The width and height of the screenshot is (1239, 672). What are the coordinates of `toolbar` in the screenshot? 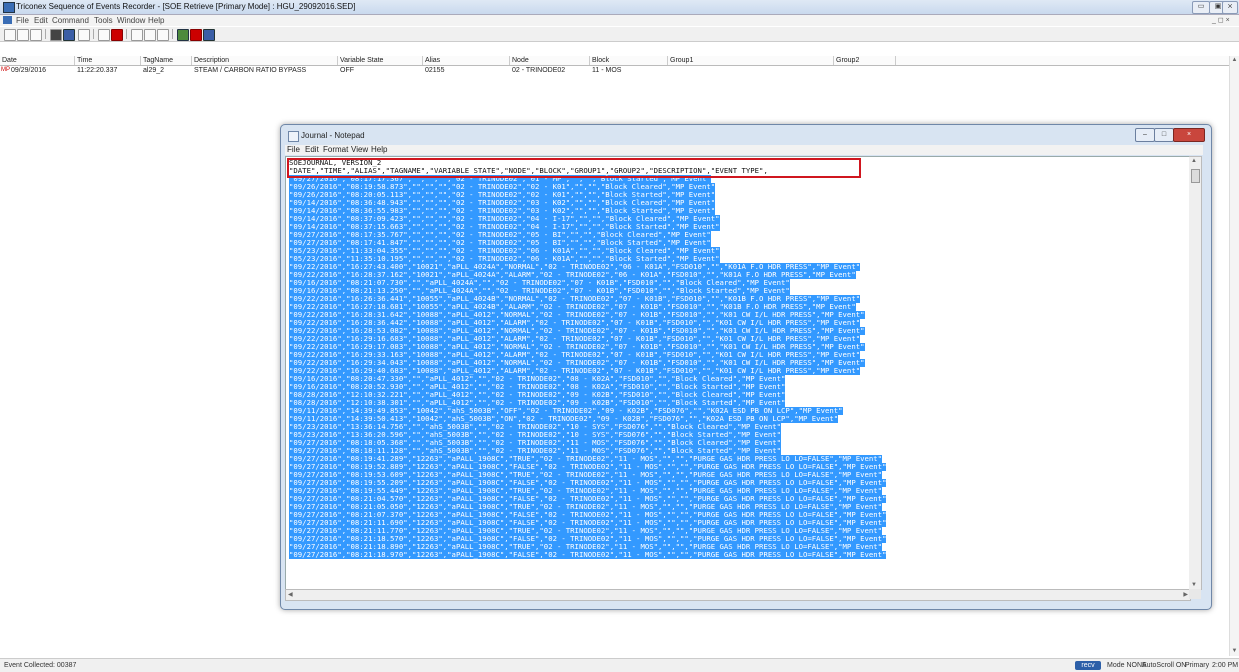 It's located at (619, 34).